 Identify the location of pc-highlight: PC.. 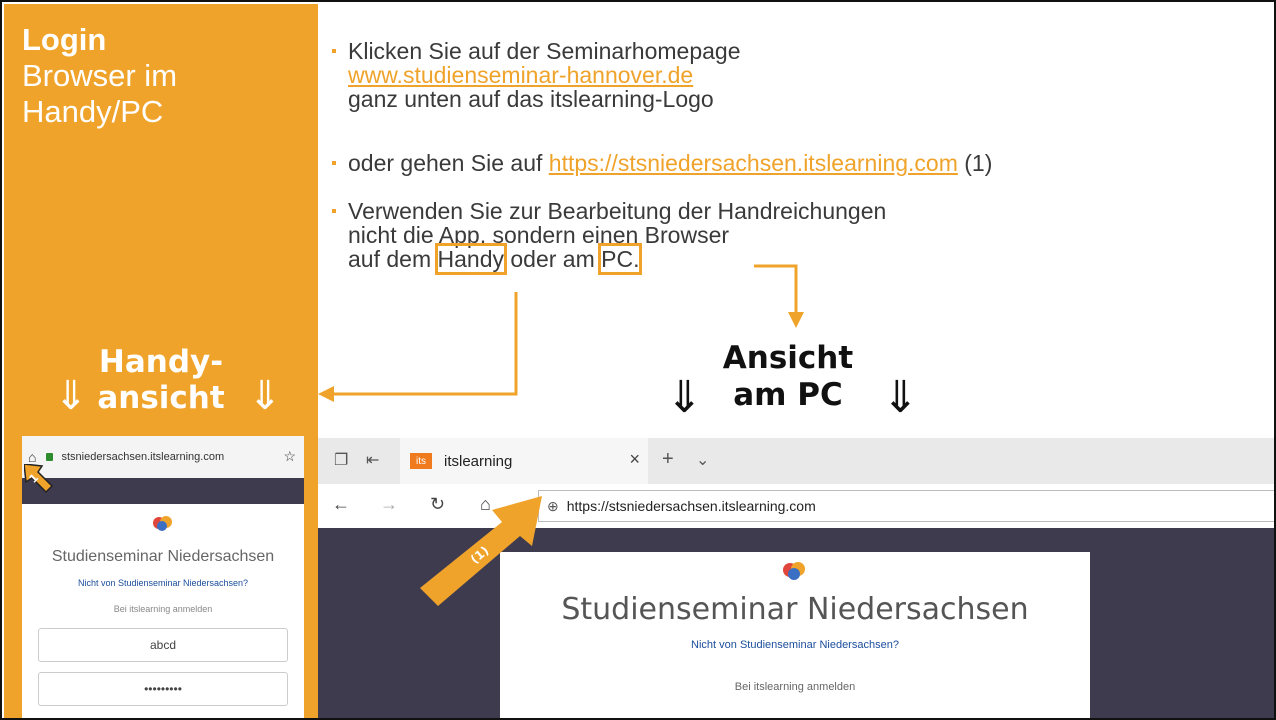
(620, 259).